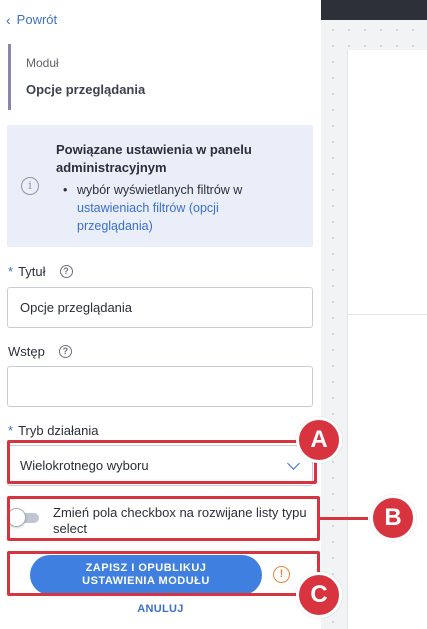 The height and width of the screenshot is (629, 427). I want to click on mode-label-text: Tryb działania, so click(58, 430).